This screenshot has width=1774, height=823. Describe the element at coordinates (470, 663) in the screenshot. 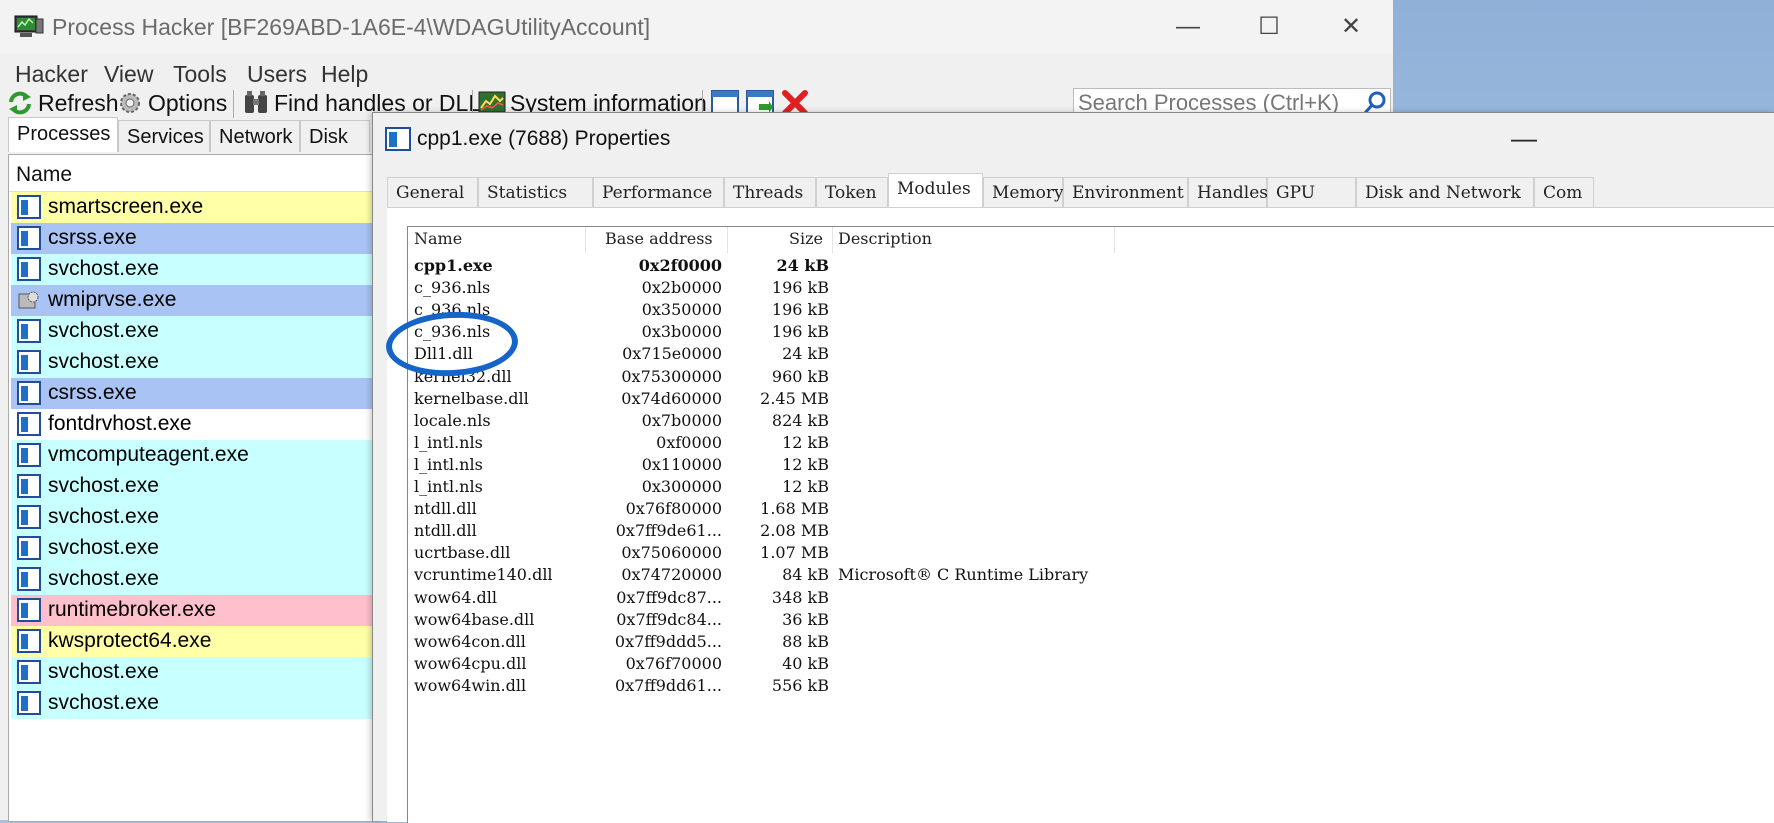

I see `module-name: wow64cpu.dll` at that location.